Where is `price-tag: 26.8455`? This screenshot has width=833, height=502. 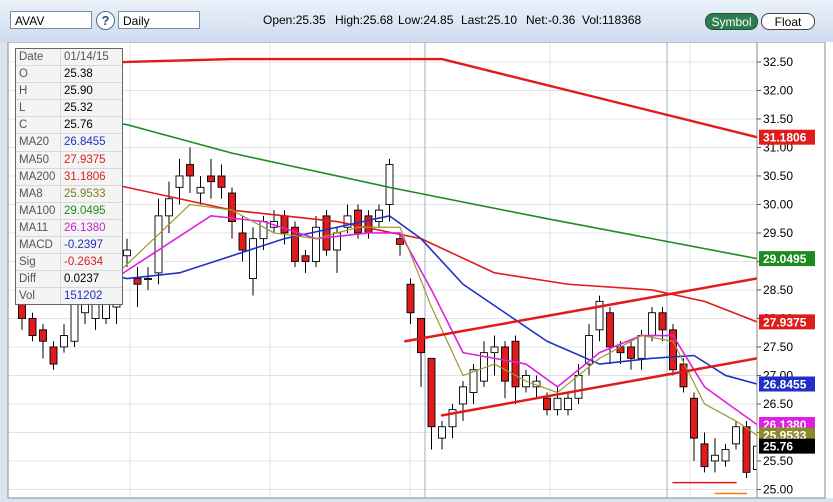 price-tag: 26.8455 is located at coordinates (787, 384).